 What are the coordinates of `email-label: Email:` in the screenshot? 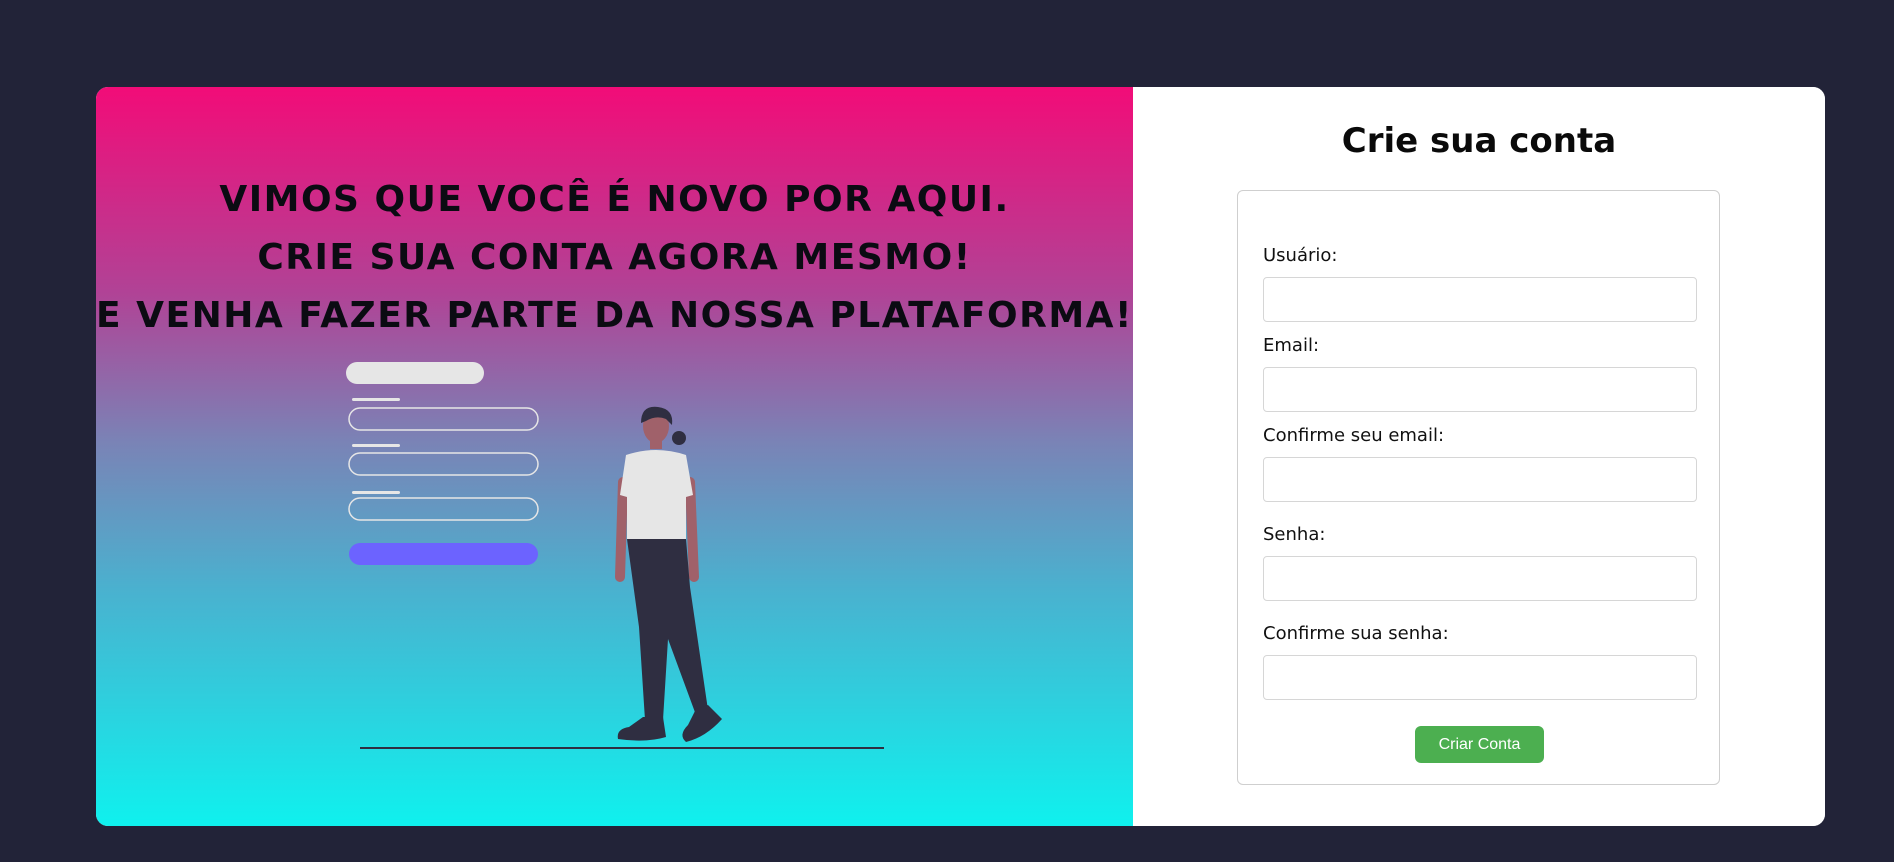 It's located at (1291, 345).